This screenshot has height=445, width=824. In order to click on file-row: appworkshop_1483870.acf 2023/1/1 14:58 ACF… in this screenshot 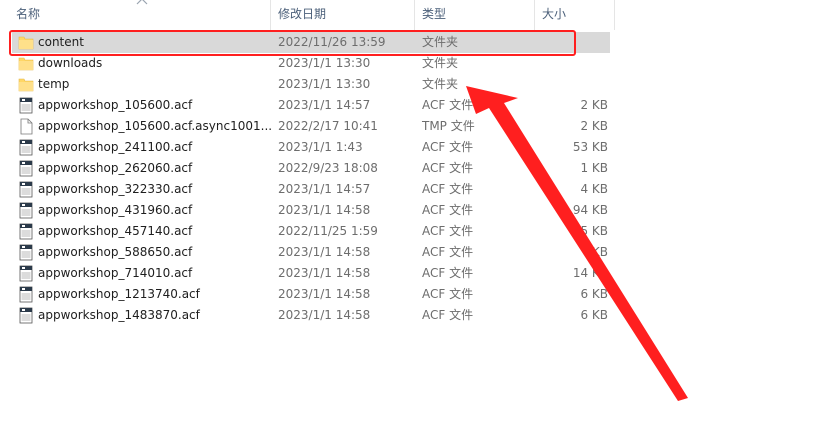, I will do `click(311, 315)`.